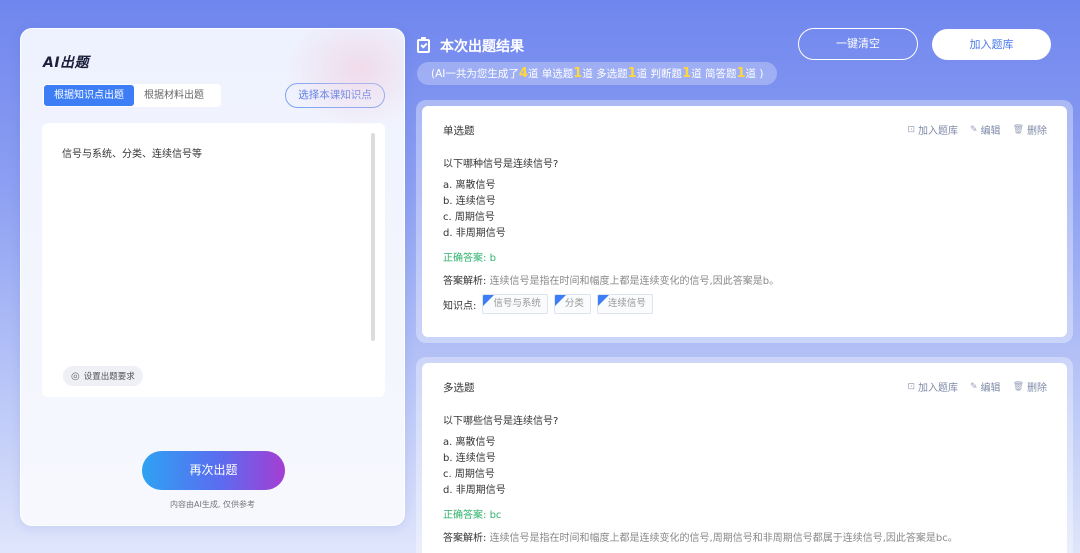  Describe the element at coordinates (109, 377) in the screenshot. I see `set-requirements-label: 设置出题要求` at that location.